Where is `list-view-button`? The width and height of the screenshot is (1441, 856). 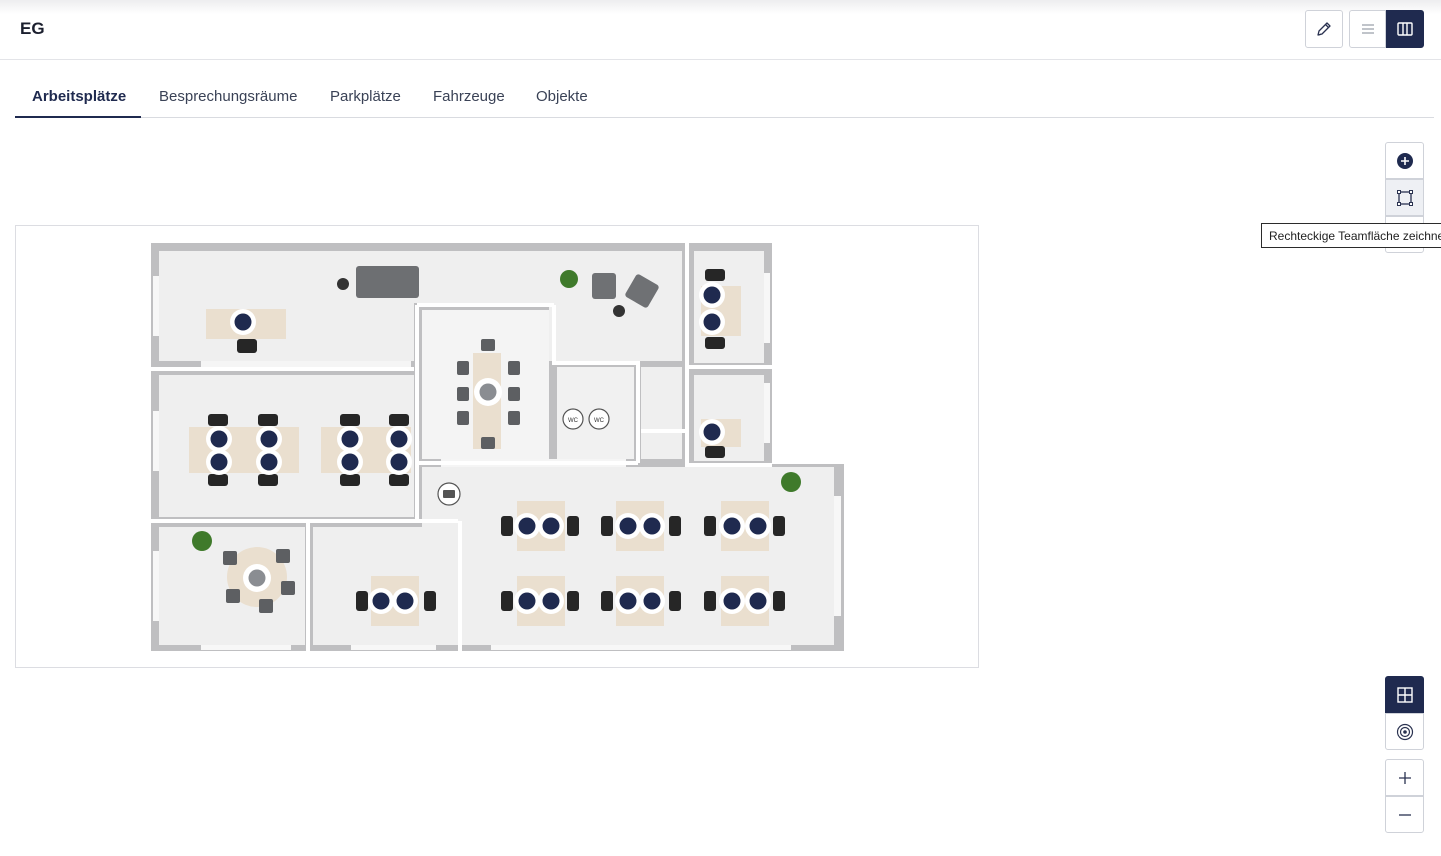
list-view-button is located at coordinates (1367, 29).